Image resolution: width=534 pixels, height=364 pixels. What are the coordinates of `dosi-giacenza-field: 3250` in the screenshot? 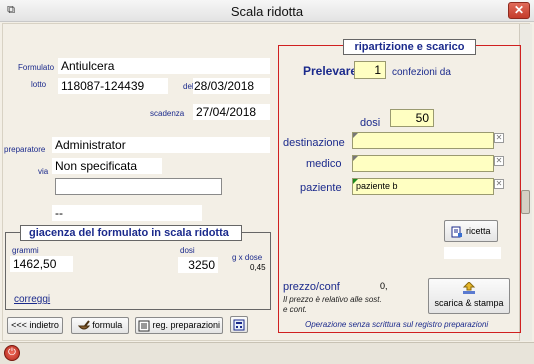 It's located at (198, 265).